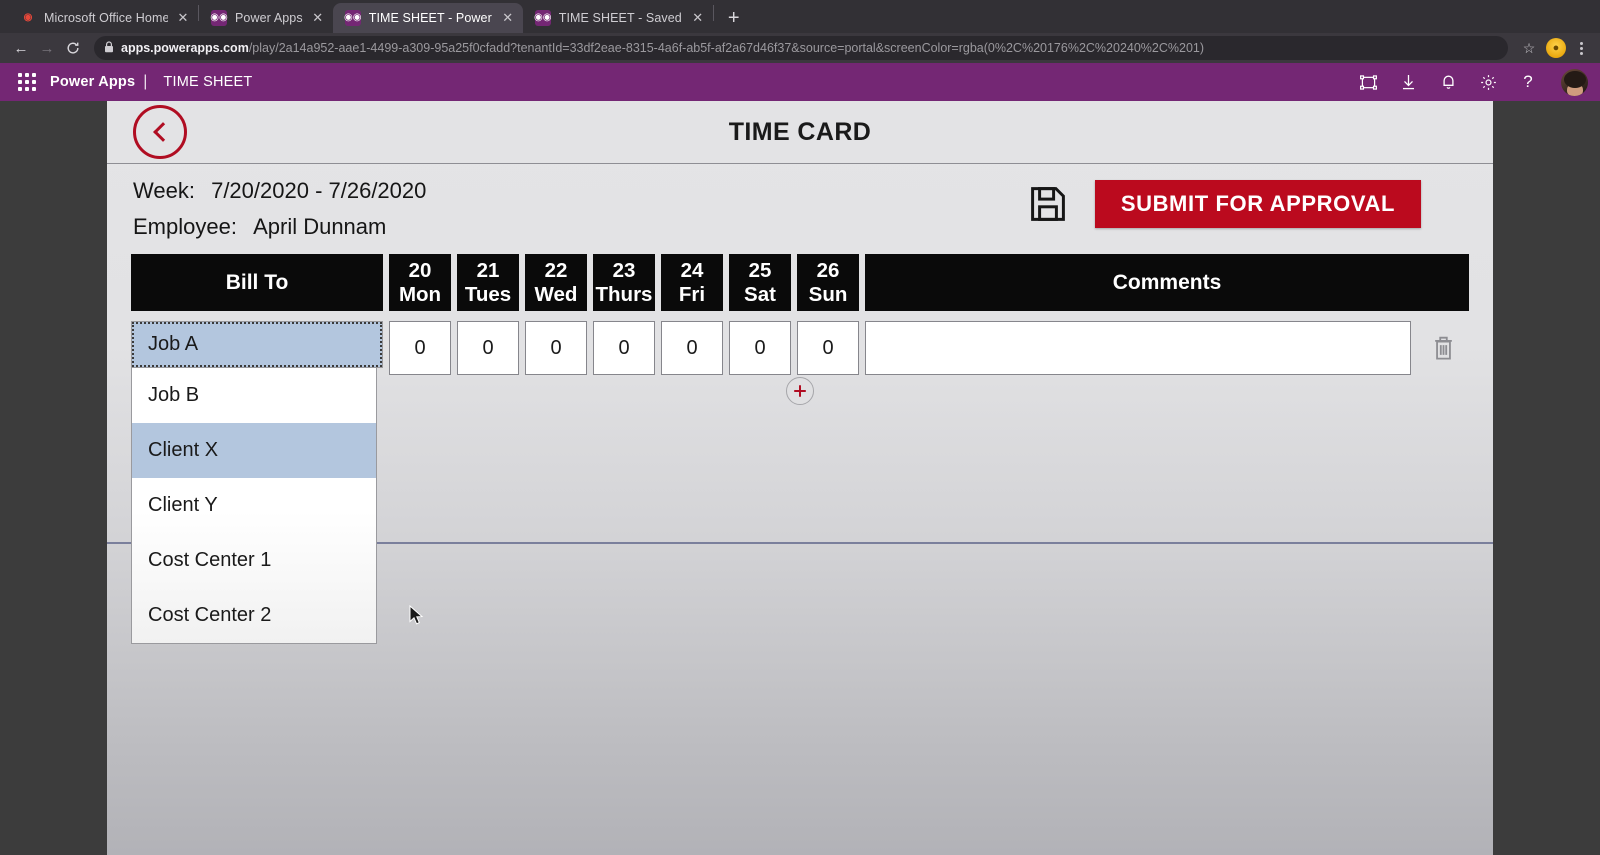  I want to click on column-header-day-wed: 22 Wed, so click(556, 282).